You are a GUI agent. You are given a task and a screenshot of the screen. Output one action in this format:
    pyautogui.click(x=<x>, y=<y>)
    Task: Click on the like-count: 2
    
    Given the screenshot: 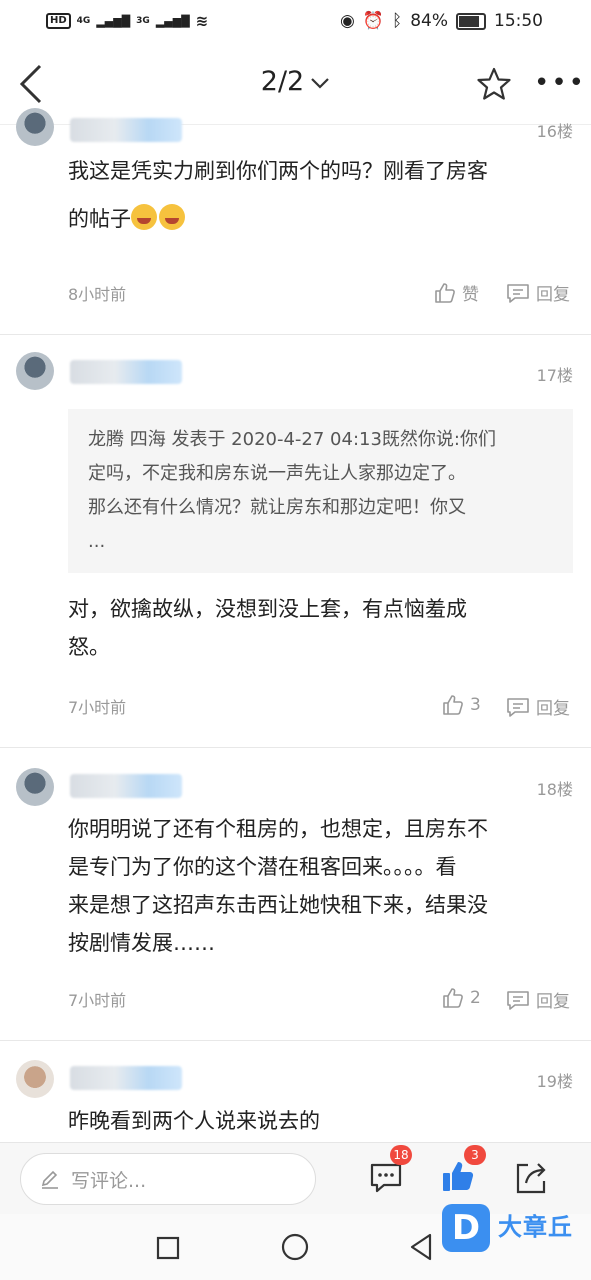 What is the action you would take?
    pyautogui.click(x=475, y=998)
    